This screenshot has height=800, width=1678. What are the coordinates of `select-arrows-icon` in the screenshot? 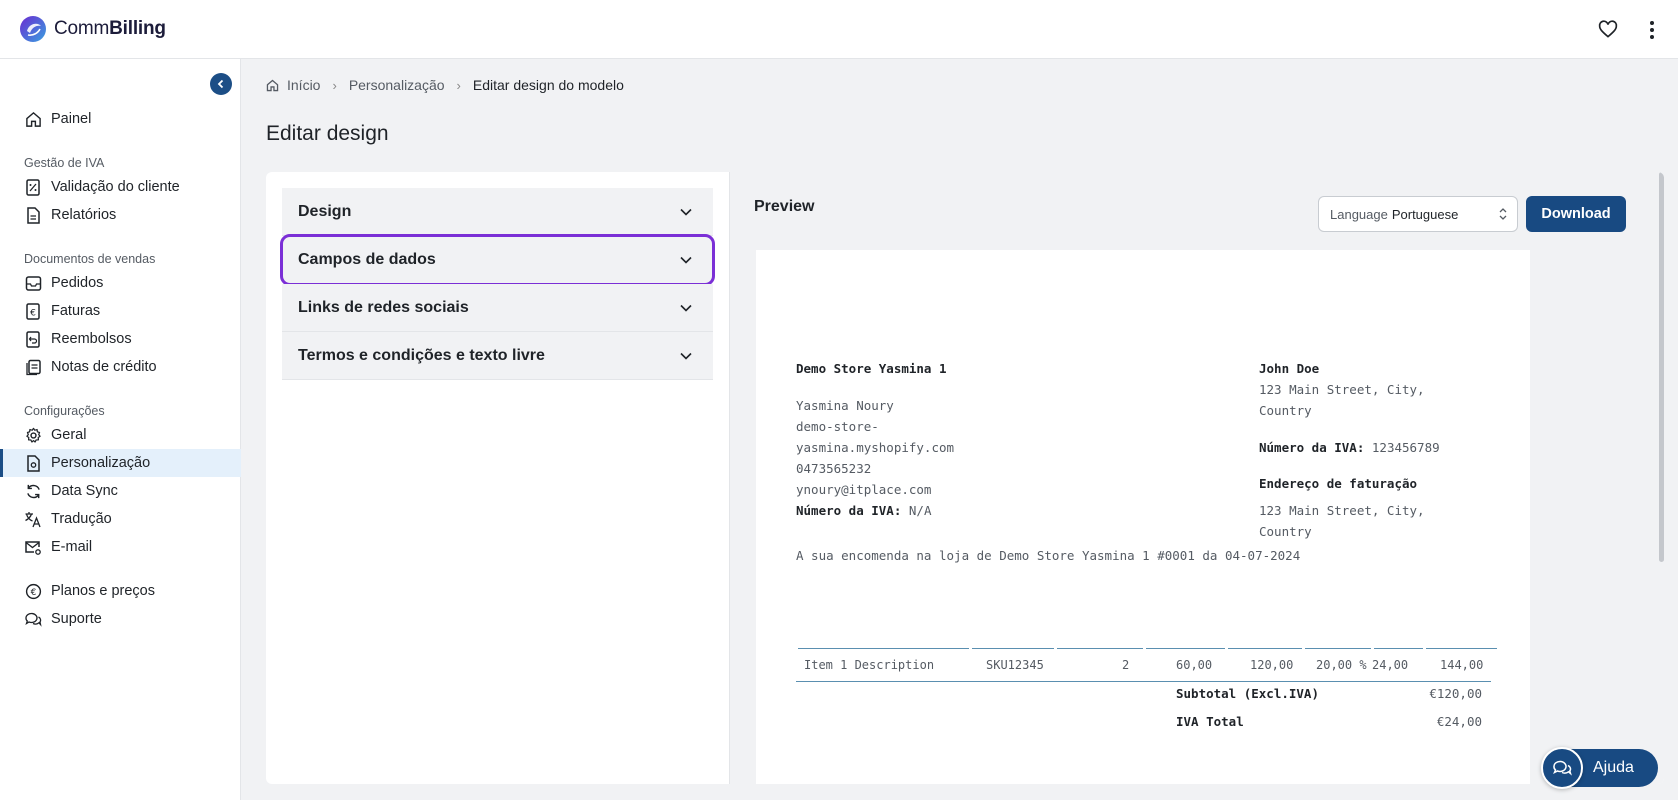 It's located at (1503, 214).